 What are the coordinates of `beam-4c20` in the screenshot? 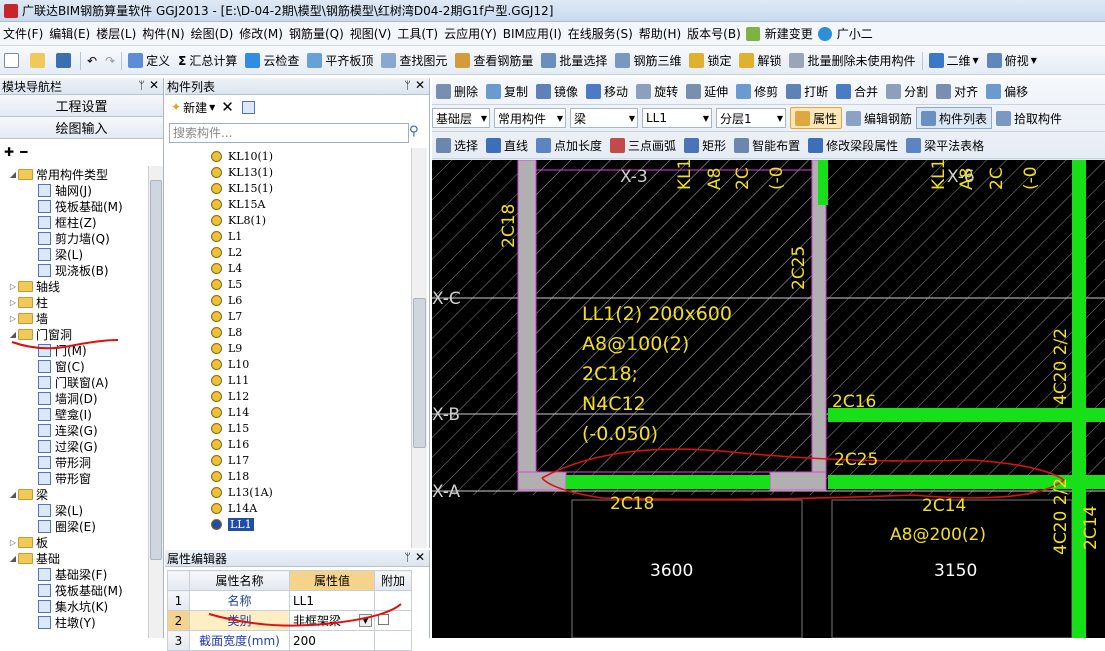 It's located at (1079, 399).